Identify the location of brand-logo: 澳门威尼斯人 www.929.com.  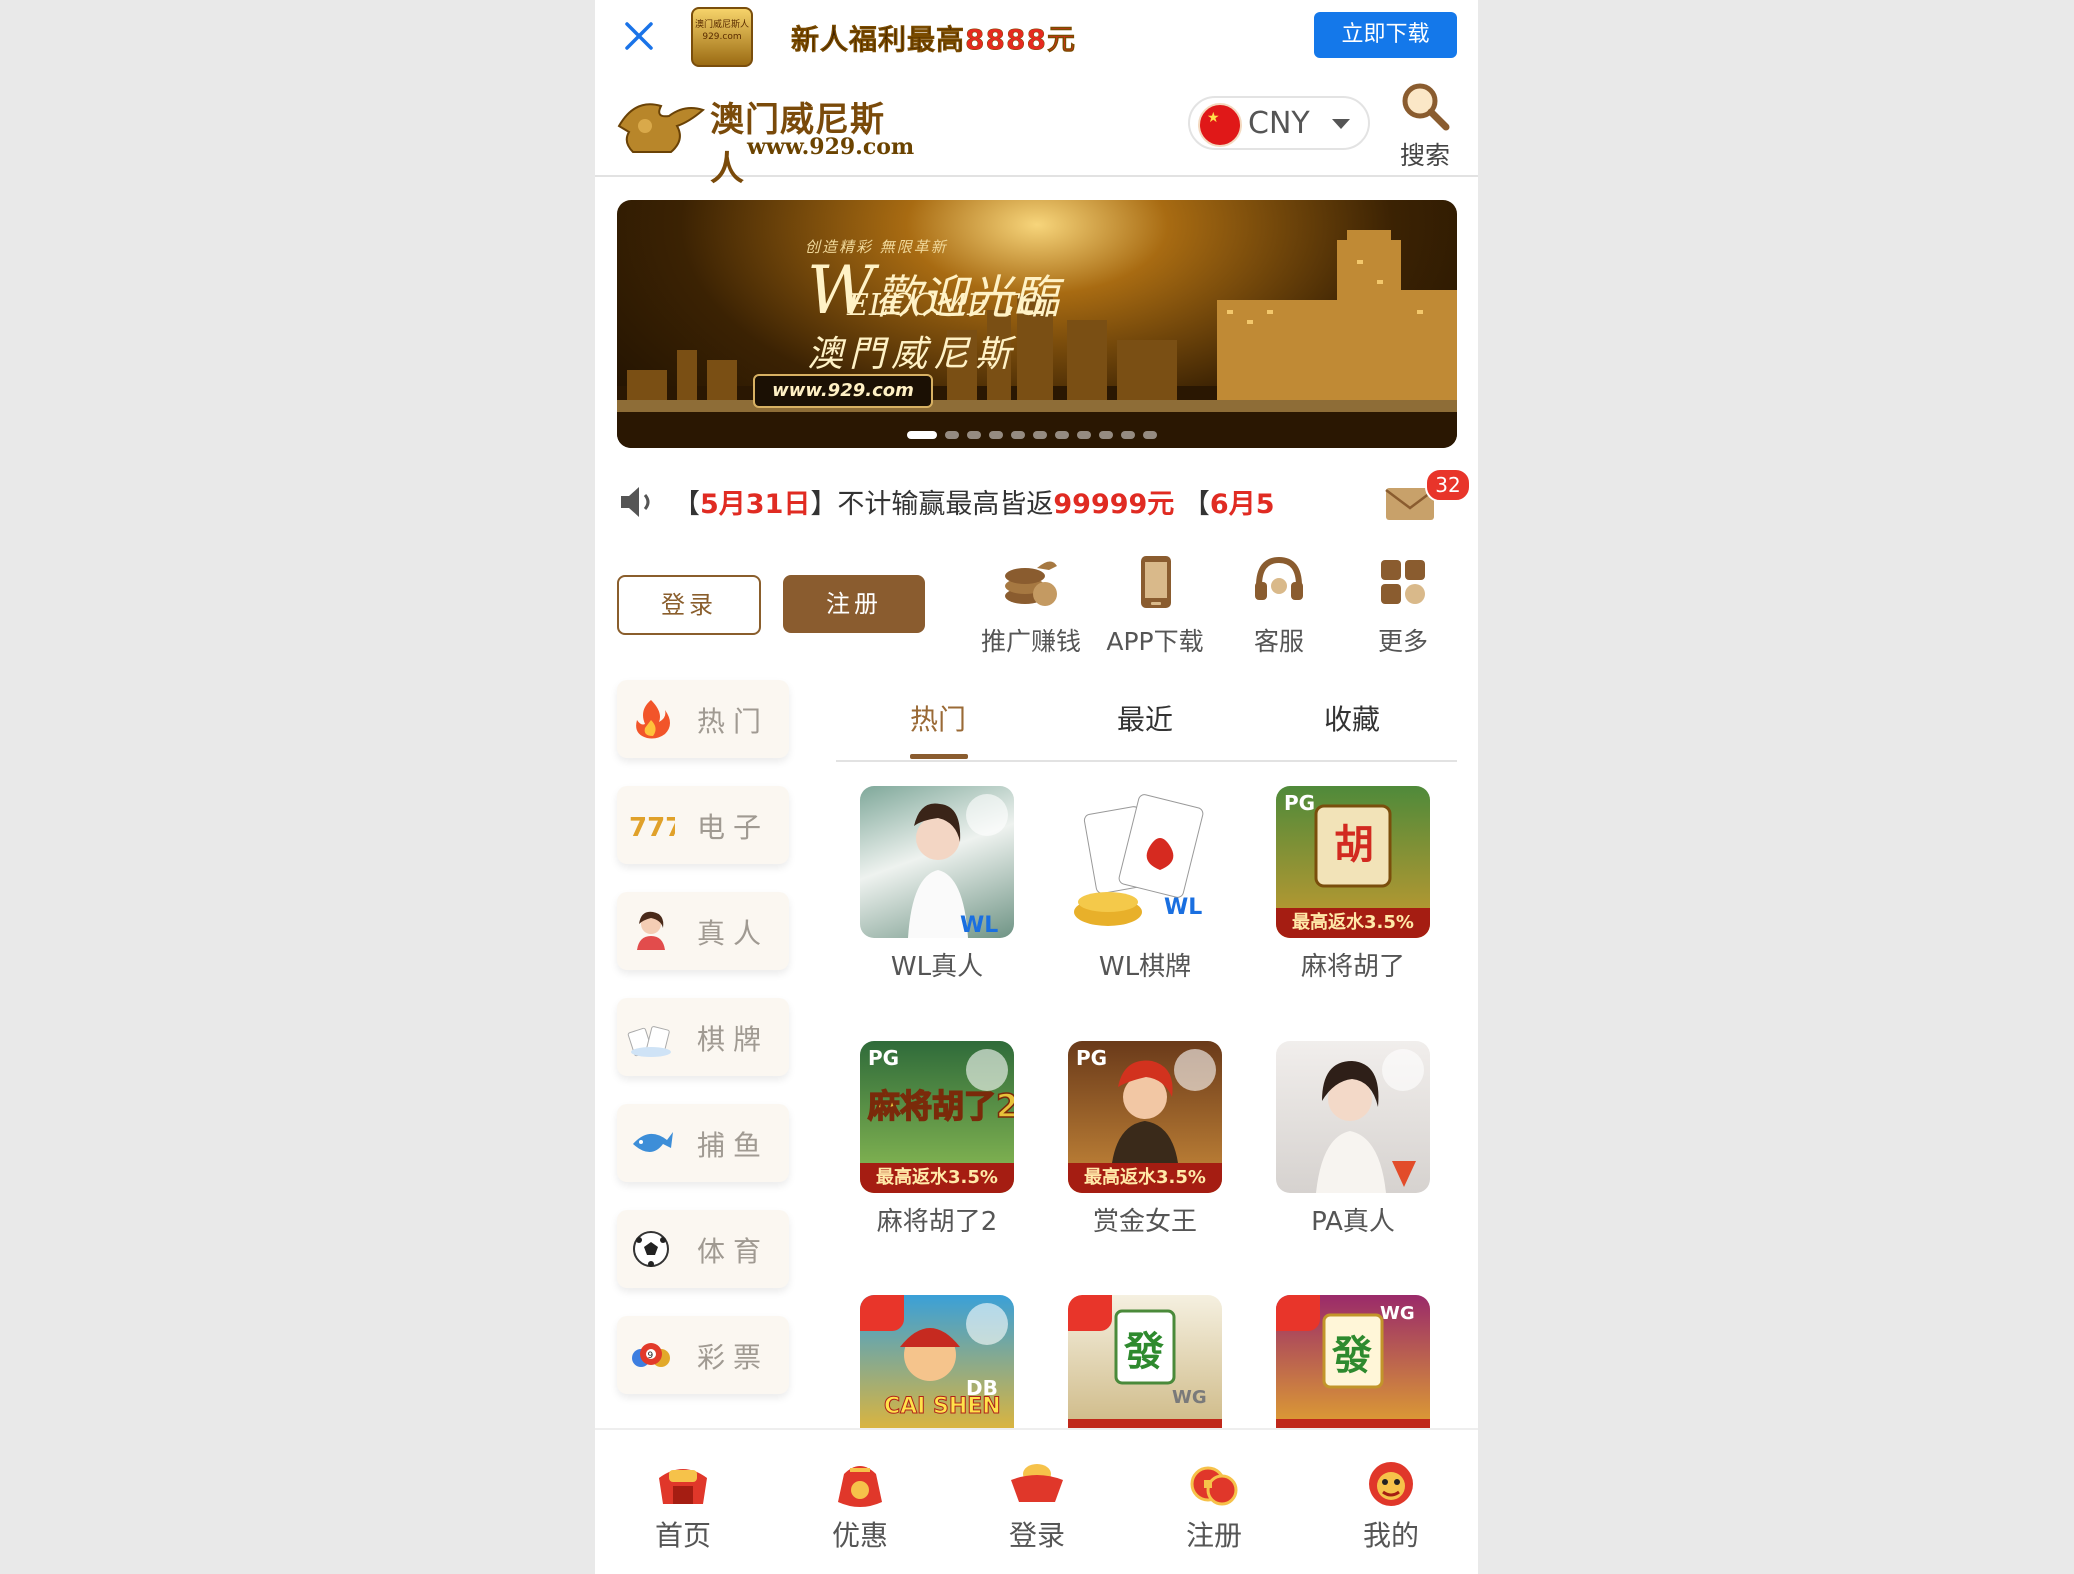
(765, 134).